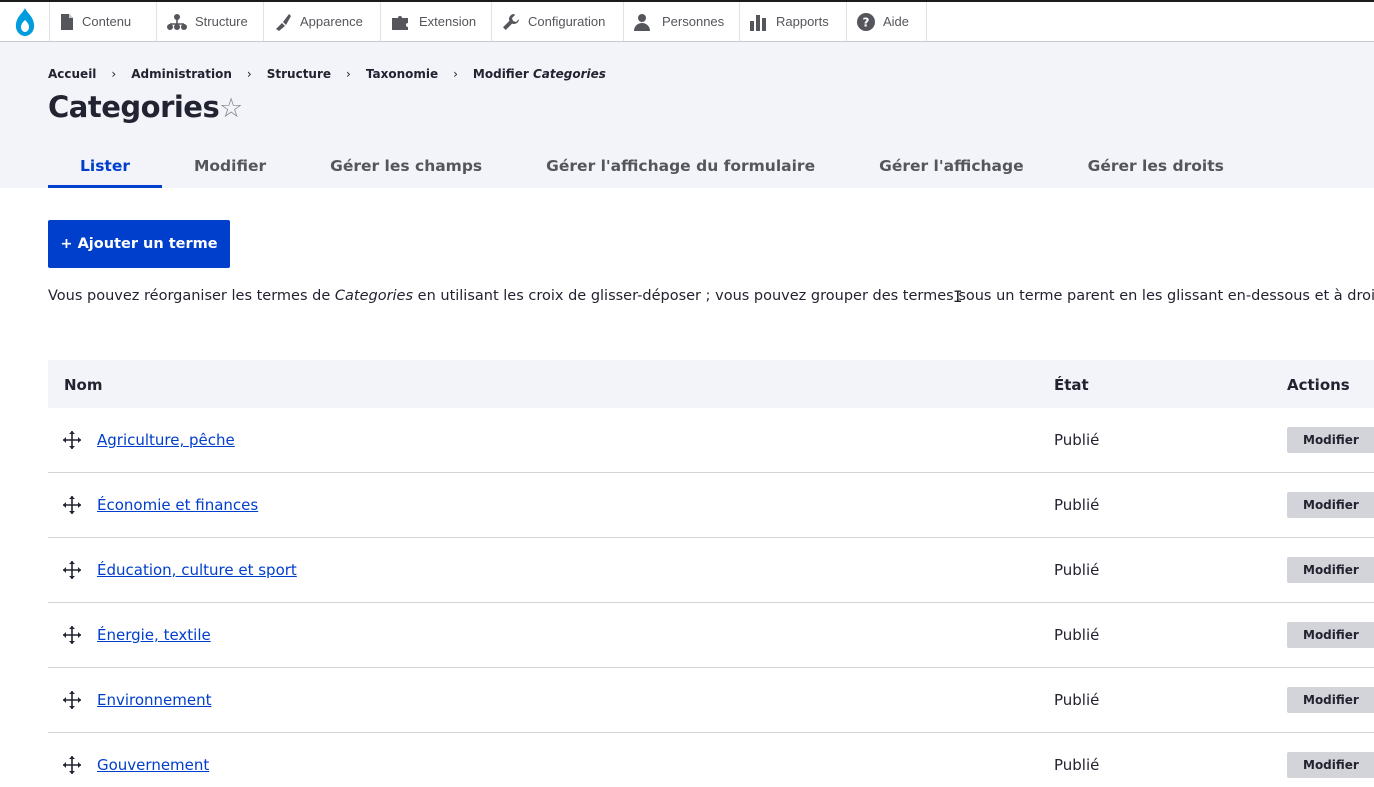  Describe the element at coordinates (567, 21) in the screenshot. I see `toolbar-item-label: Configuration` at that location.